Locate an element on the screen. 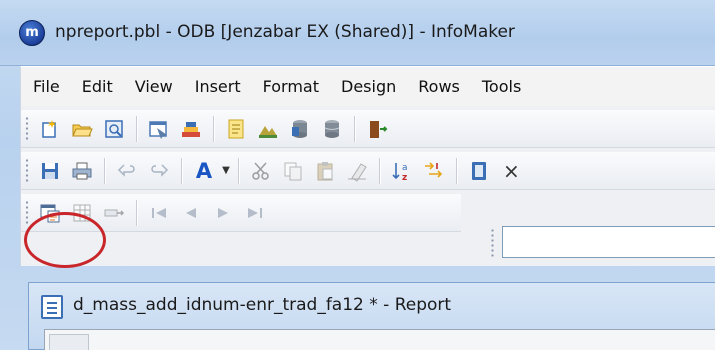 The image size is (715, 350). retrieve-icon is located at coordinates (114, 213).